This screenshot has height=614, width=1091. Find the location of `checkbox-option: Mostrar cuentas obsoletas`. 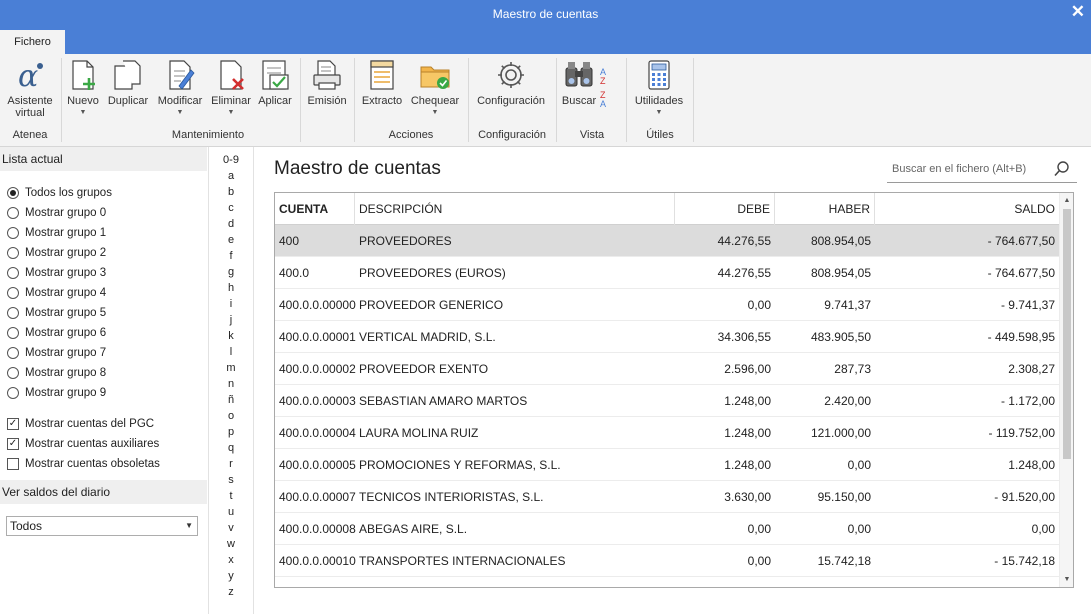

checkbox-option: Mostrar cuentas obsoletas is located at coordinates (83, 464).